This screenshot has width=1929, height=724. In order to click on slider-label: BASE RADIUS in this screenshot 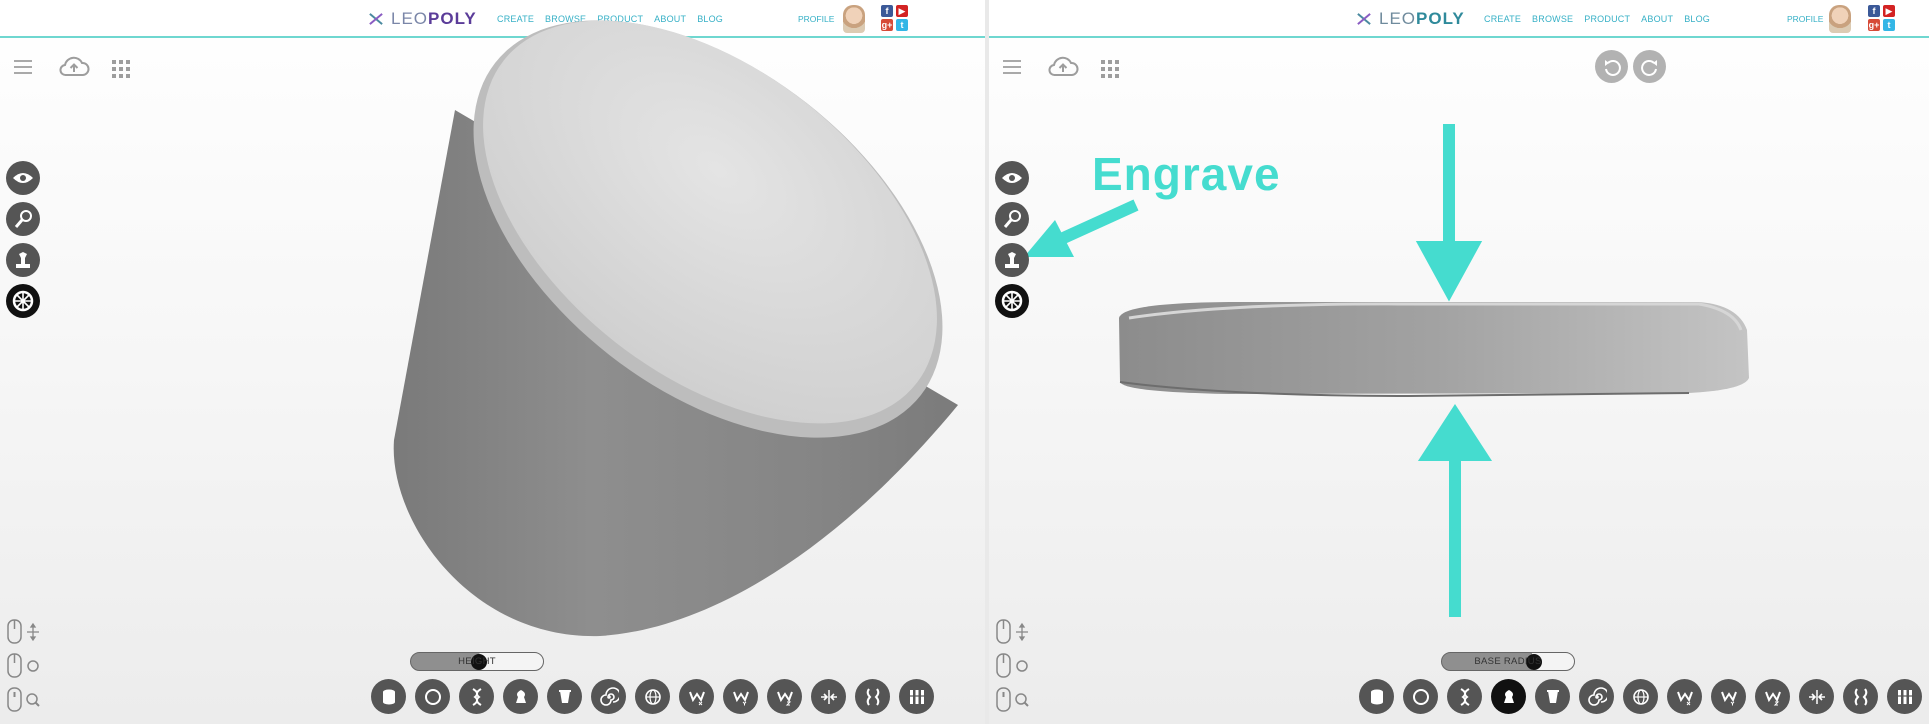, I will do `click(1508, 661)`.